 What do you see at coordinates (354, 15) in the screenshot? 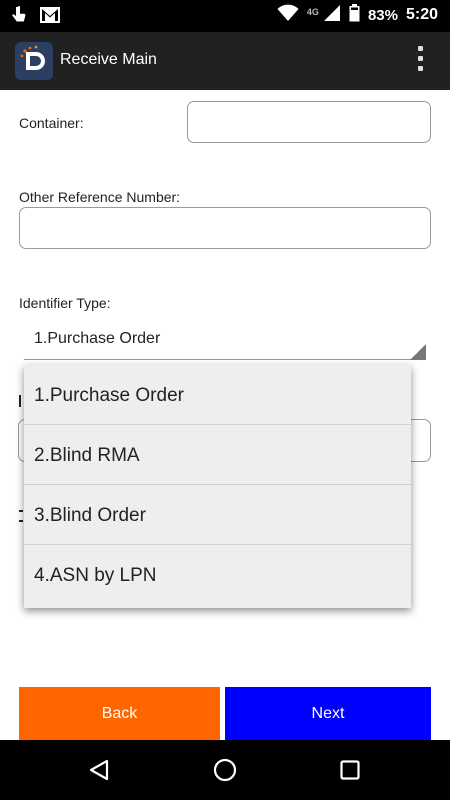
I see `battery-icon` at bounding box center [354, 15].